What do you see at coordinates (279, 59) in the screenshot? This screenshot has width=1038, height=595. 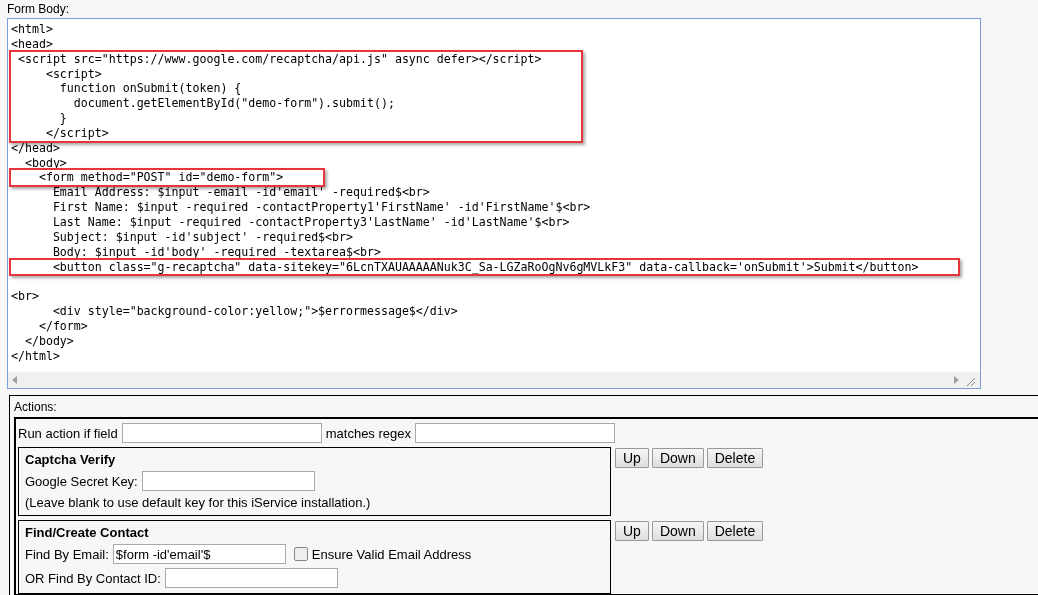 I see `code-line: <script src="https://www.google.com/recaptcha/api.js" async defer></script>` at bounding box center [279, 59].